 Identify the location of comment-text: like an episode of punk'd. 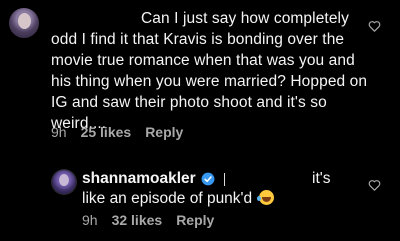
(167, 198).